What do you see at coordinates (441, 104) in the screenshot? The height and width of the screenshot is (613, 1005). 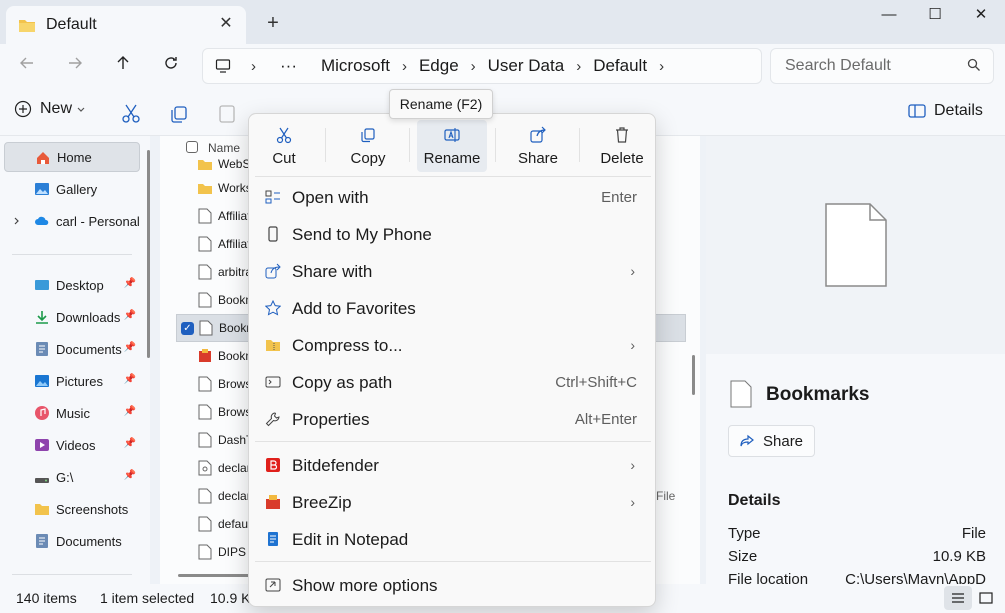 I see `rename-tooltip: Rename (F2)` at bounding box center [441, 104].